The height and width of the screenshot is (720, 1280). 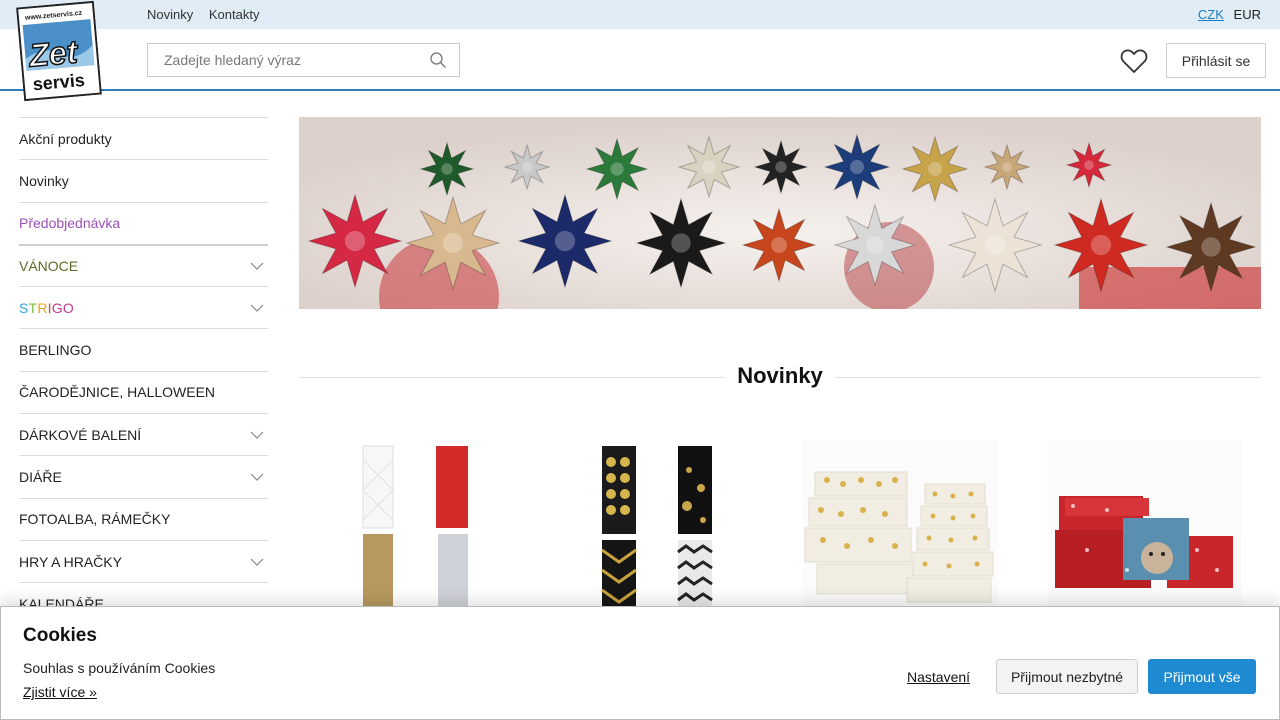 I want to click on novinky-section-heading: Novinky, so click(x=780, y=377).